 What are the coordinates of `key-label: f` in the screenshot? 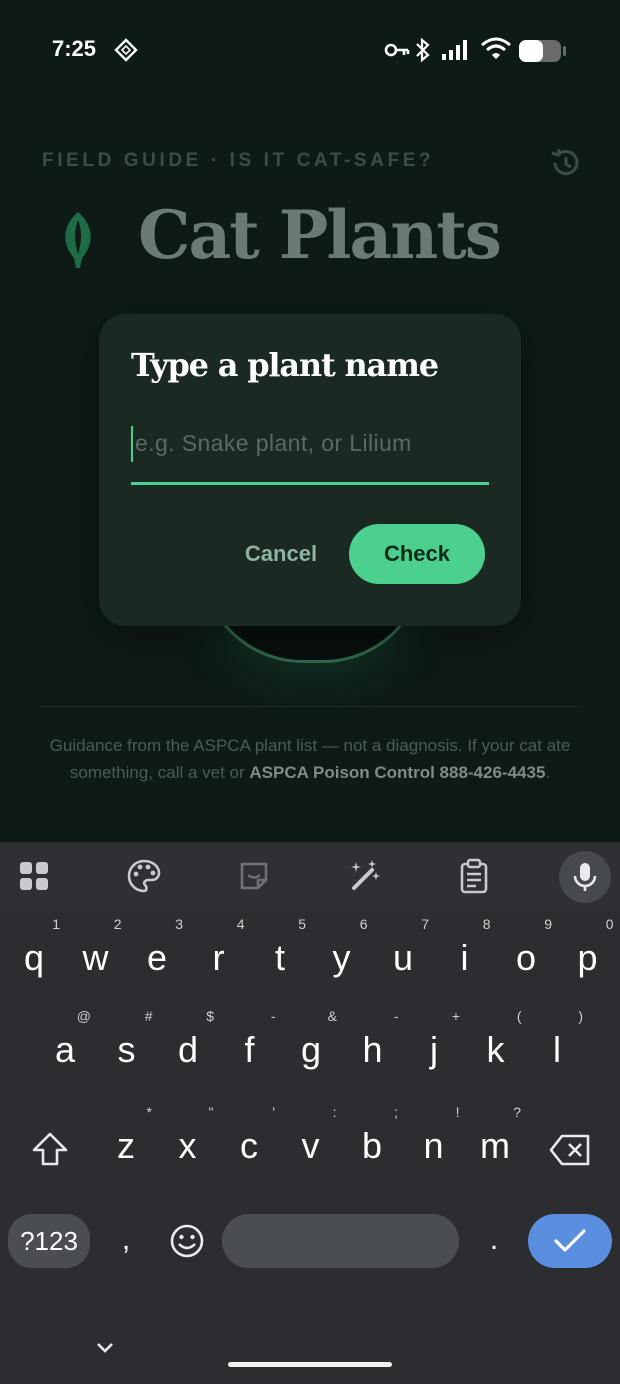 It's located at (249, 1049).